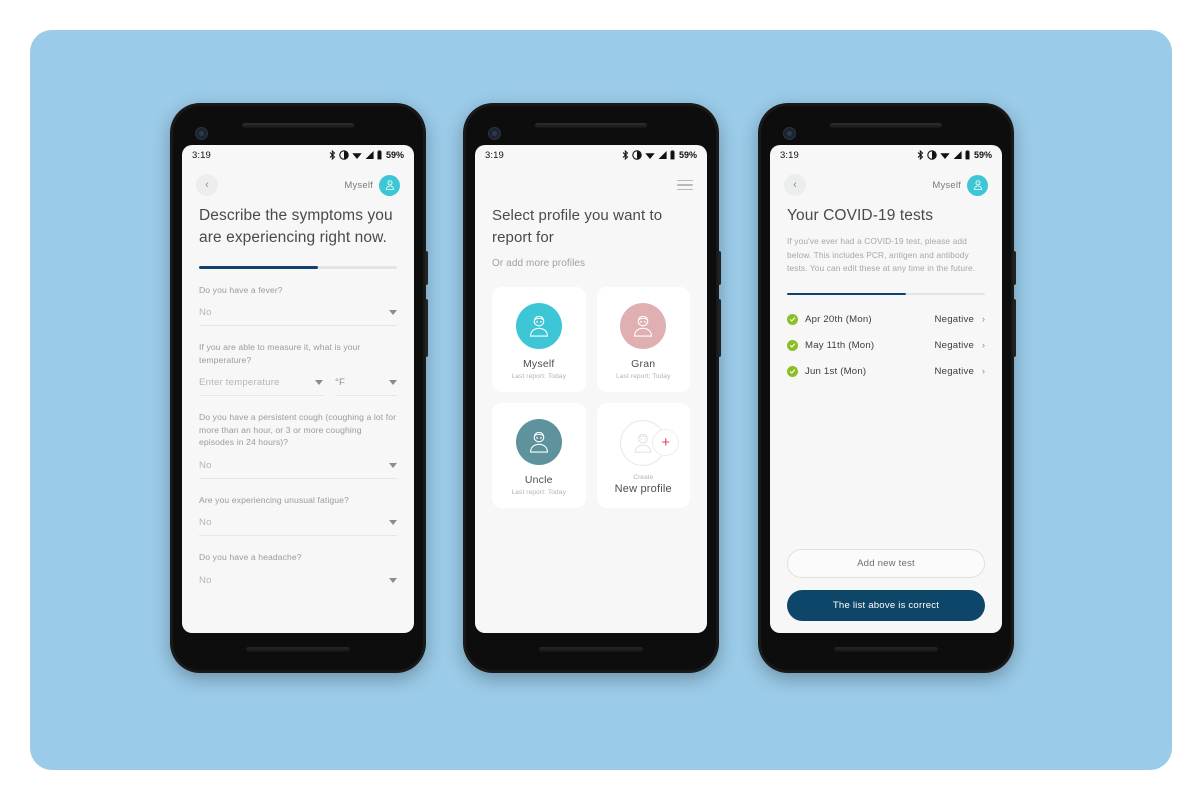  Describe the element at coordinates (983, 319) in the screenshot. I see `chevron-right-icon: ›` at that location.